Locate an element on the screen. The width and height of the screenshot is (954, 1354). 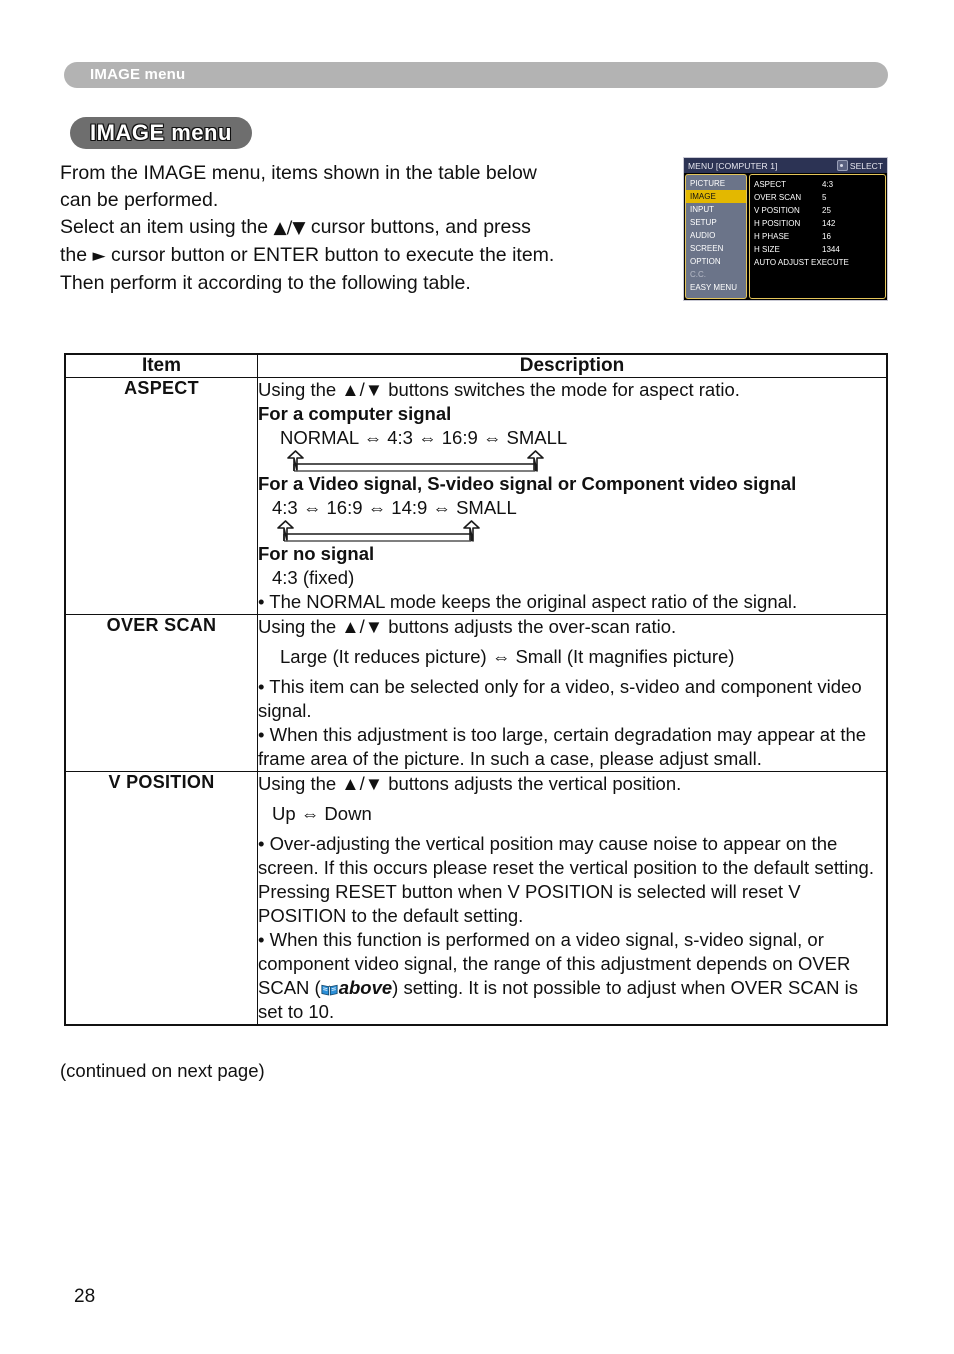
osd-item-h-phase-value: 16 is located at coordinates (826, 236).